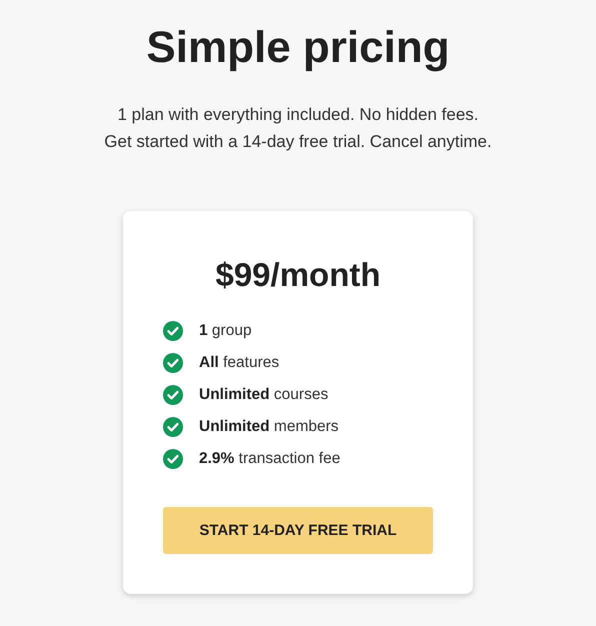 Image resolution: width=596 pixels, height=626 pixels. Describe the element at coordinates (239, 363) in the screenshot. I see `feature-text: All features` at that location.